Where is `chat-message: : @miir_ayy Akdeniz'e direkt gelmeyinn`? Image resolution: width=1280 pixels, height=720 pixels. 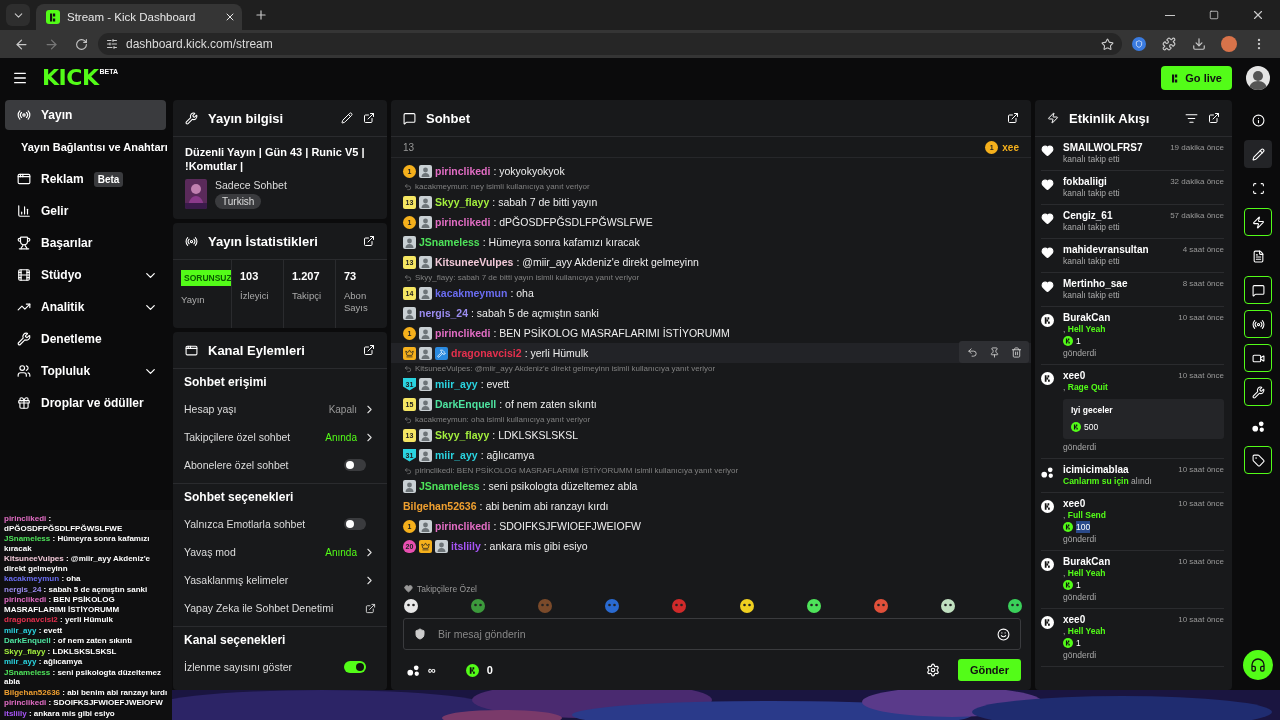
chat-message: : @miir_ayy Akdeniz'e direkt gelmeyinn is located at coordinates (607, 262).